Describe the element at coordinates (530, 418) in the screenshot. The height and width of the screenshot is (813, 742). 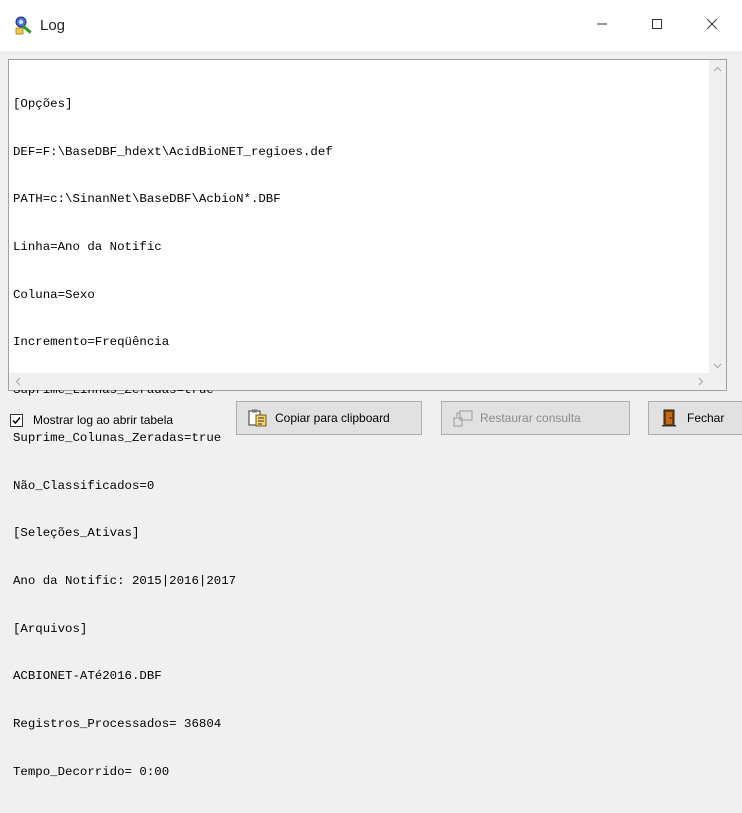
I see `restore-button-label: Restaurar consulta` at that location.